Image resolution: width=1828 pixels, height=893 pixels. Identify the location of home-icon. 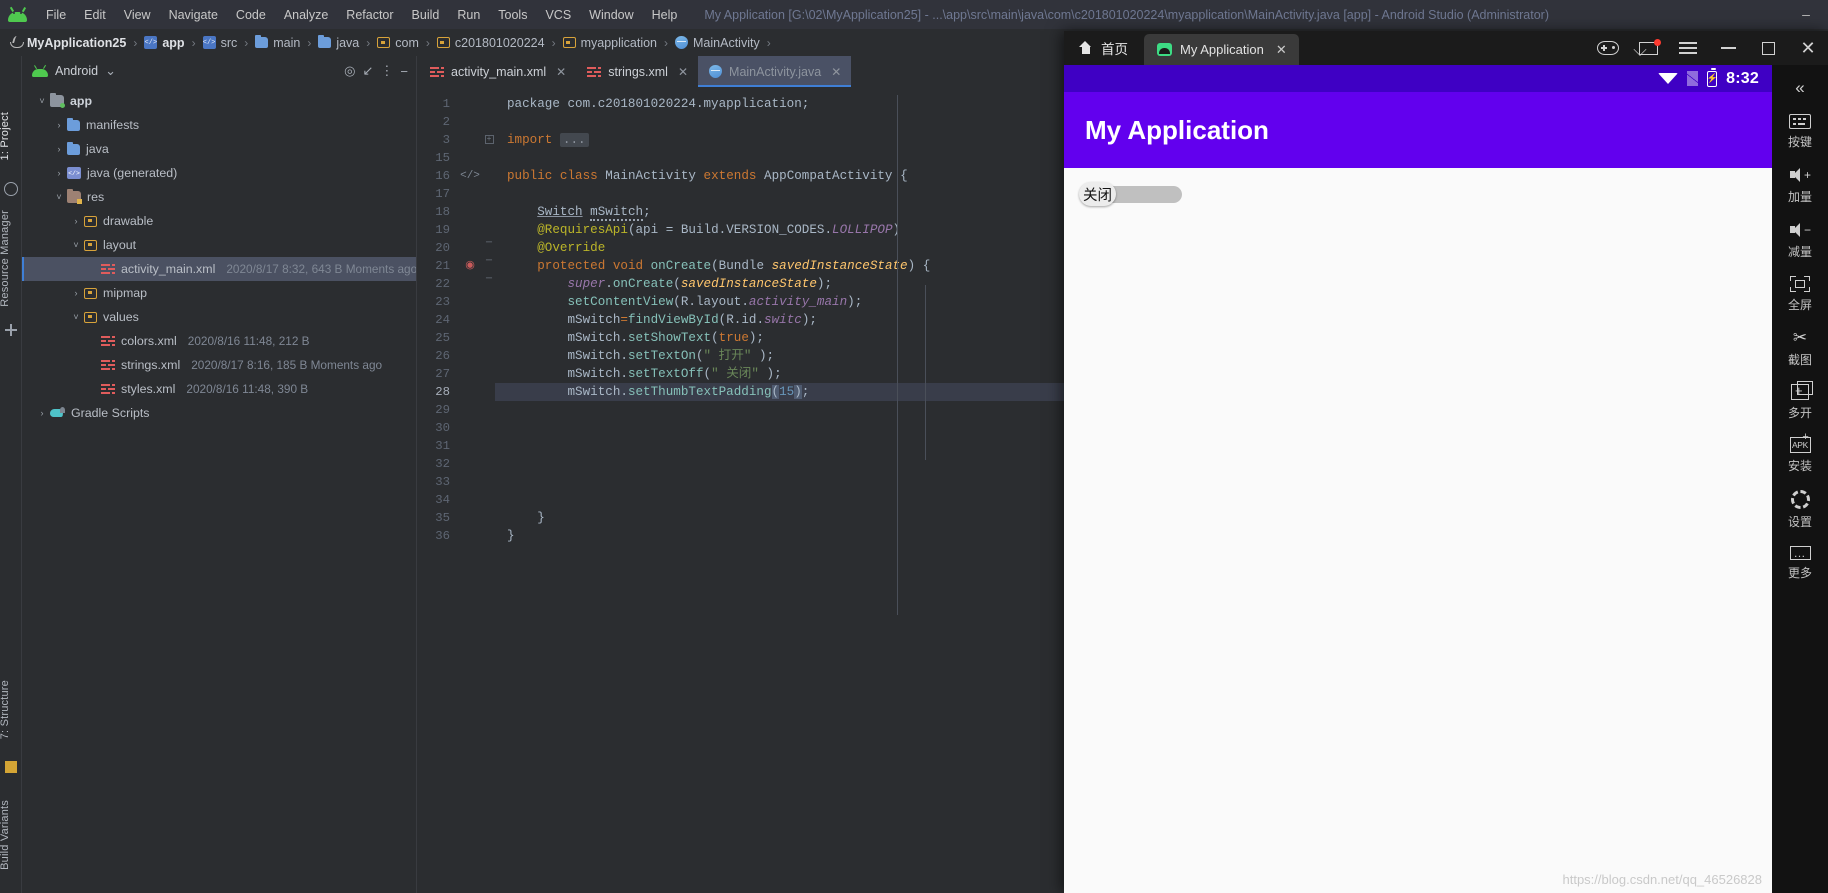
(1085, 48).